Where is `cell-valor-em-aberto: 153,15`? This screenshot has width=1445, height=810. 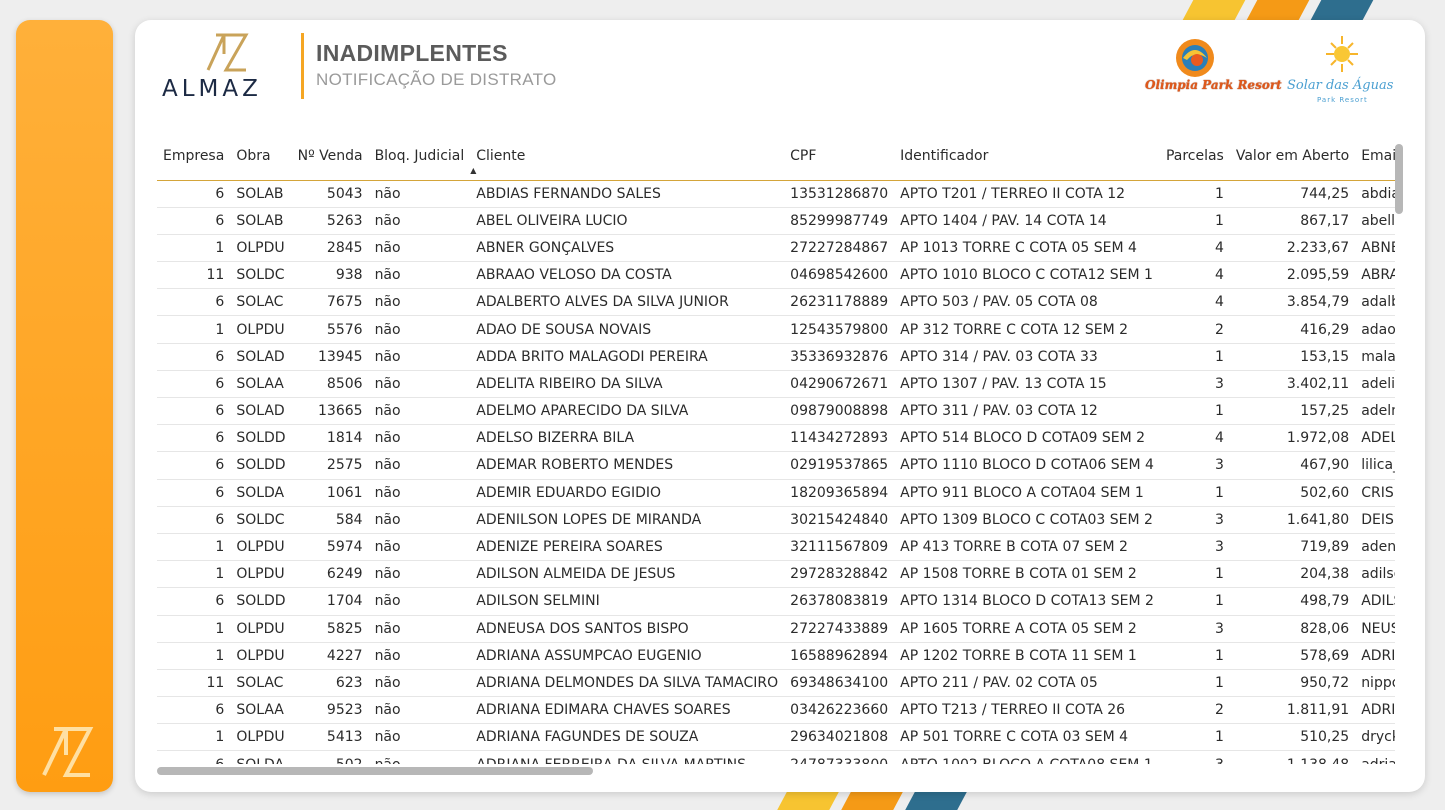
cell-valor-em-aberto: 153,15 is located at coordinates (1292, 357).